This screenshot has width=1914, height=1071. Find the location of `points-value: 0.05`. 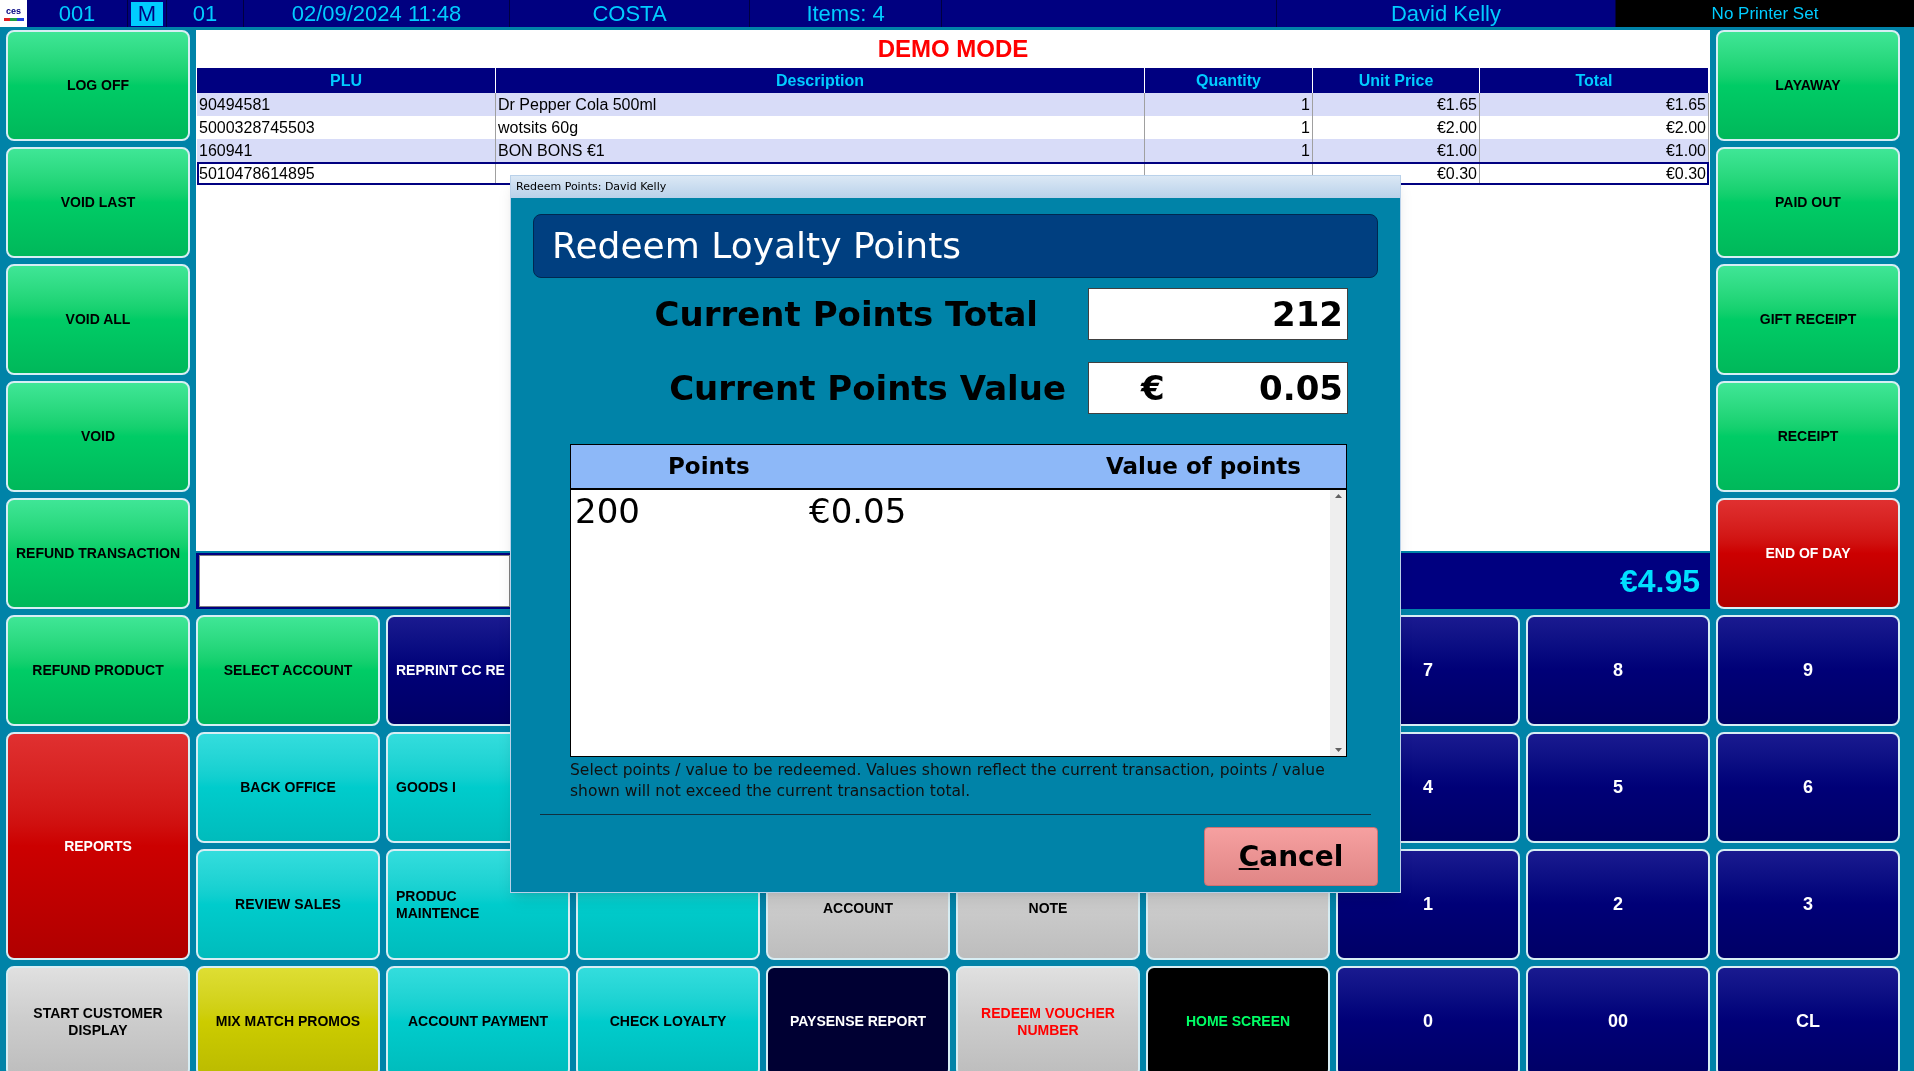

points-value: 0.05 is located at coordinates (1301, 388).